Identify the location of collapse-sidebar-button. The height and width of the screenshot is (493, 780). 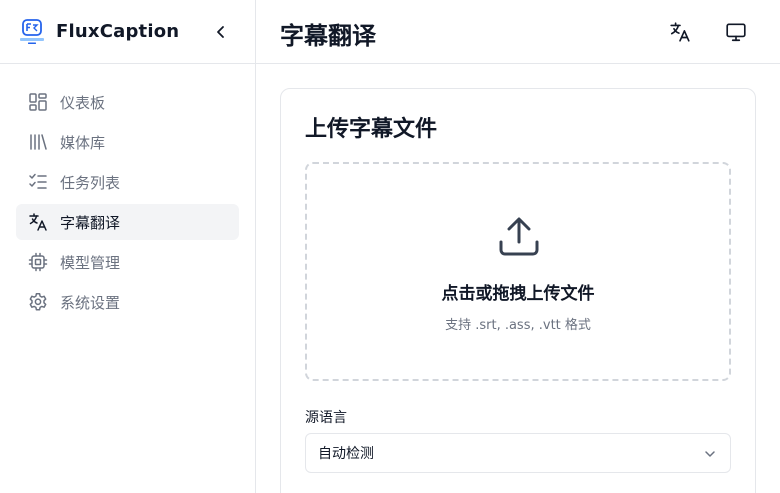
(221, 32).